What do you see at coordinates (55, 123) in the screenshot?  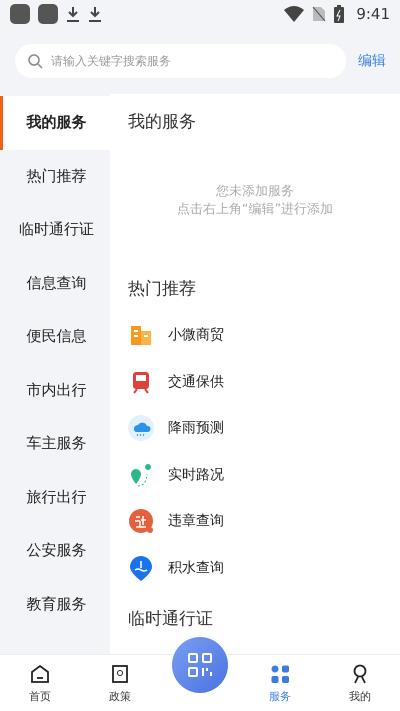 I see `sidebar-item: 我的服务` at bounding box center [55, 123].